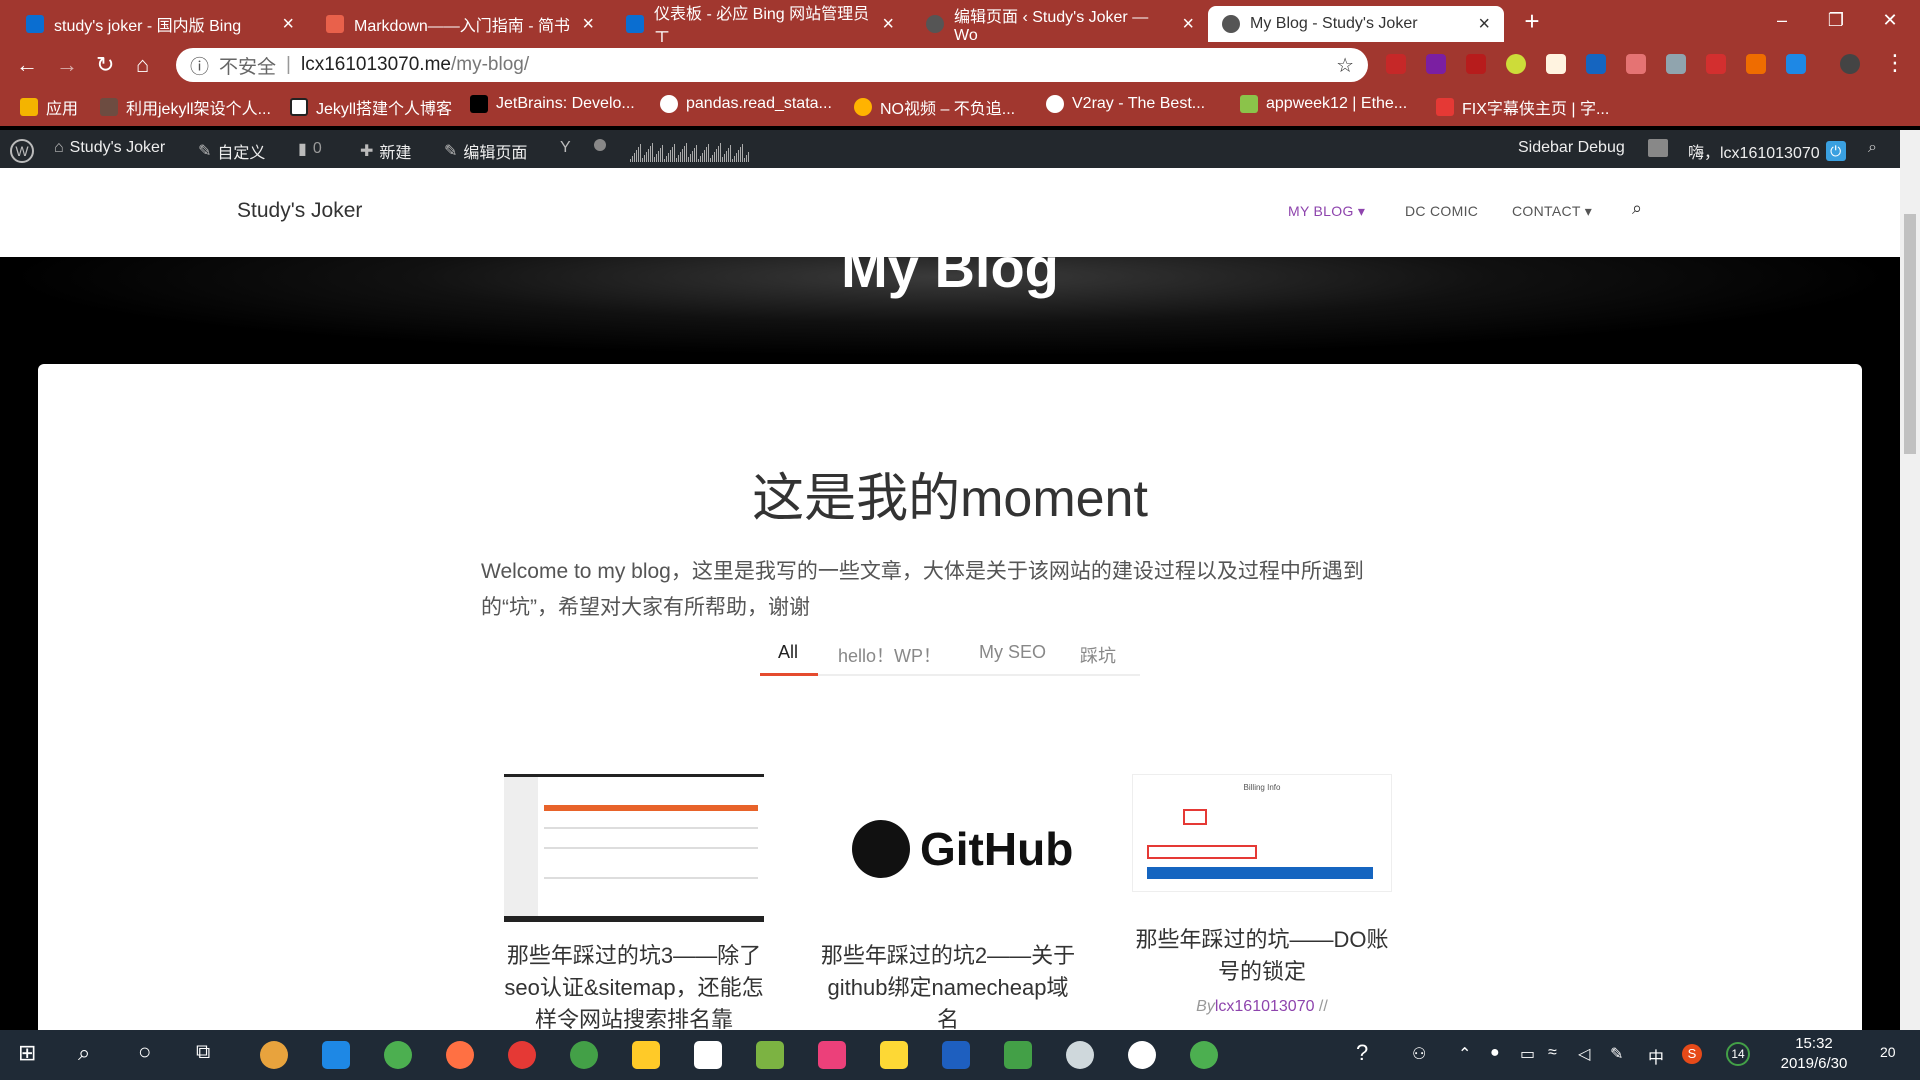 Image resolution: width=1920 pixels, height=1080 pixels. Describe the element at coordinates (1596, 64) in the screenshot. I see `hp-extension-icon` at that location.